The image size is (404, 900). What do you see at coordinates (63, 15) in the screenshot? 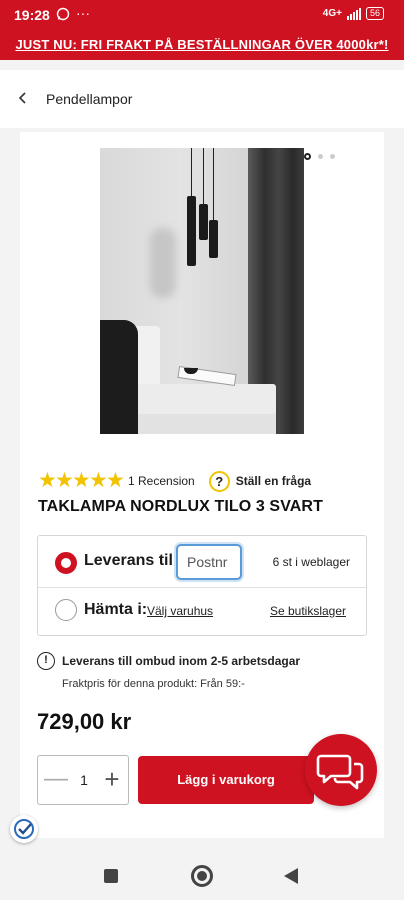
I see `whatsapp-icon` at bounding box center [63, 15].